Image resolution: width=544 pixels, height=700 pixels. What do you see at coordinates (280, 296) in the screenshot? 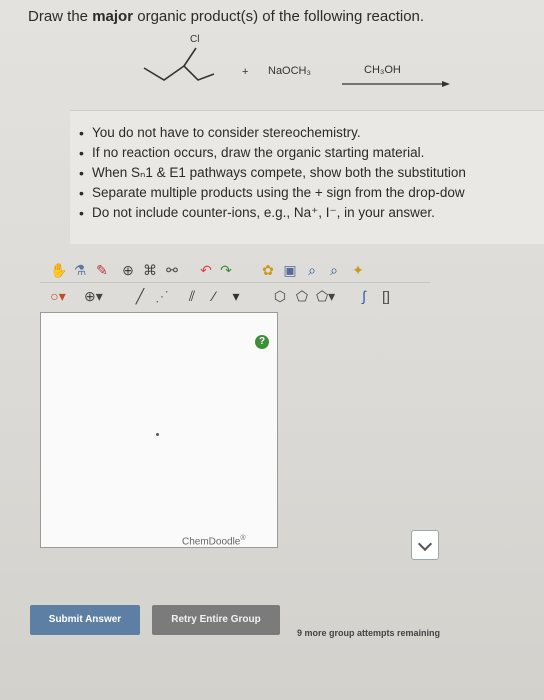
I see `hexagon-icon: ⬡` at bounding box center [280, 296].